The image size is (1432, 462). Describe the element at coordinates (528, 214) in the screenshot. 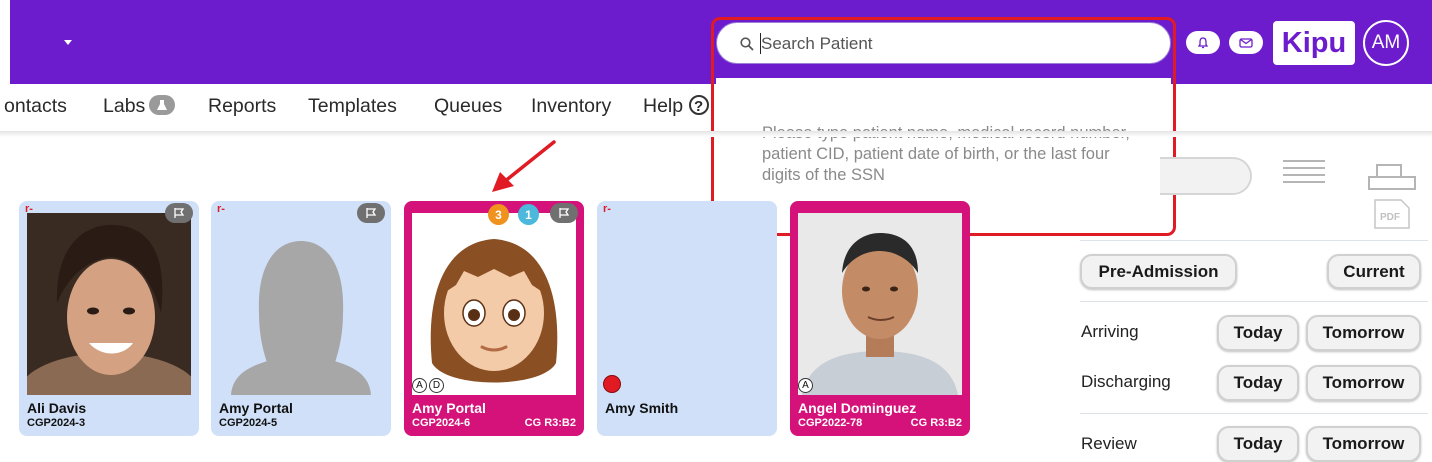

I see `info-count-badge: 1` at that location.